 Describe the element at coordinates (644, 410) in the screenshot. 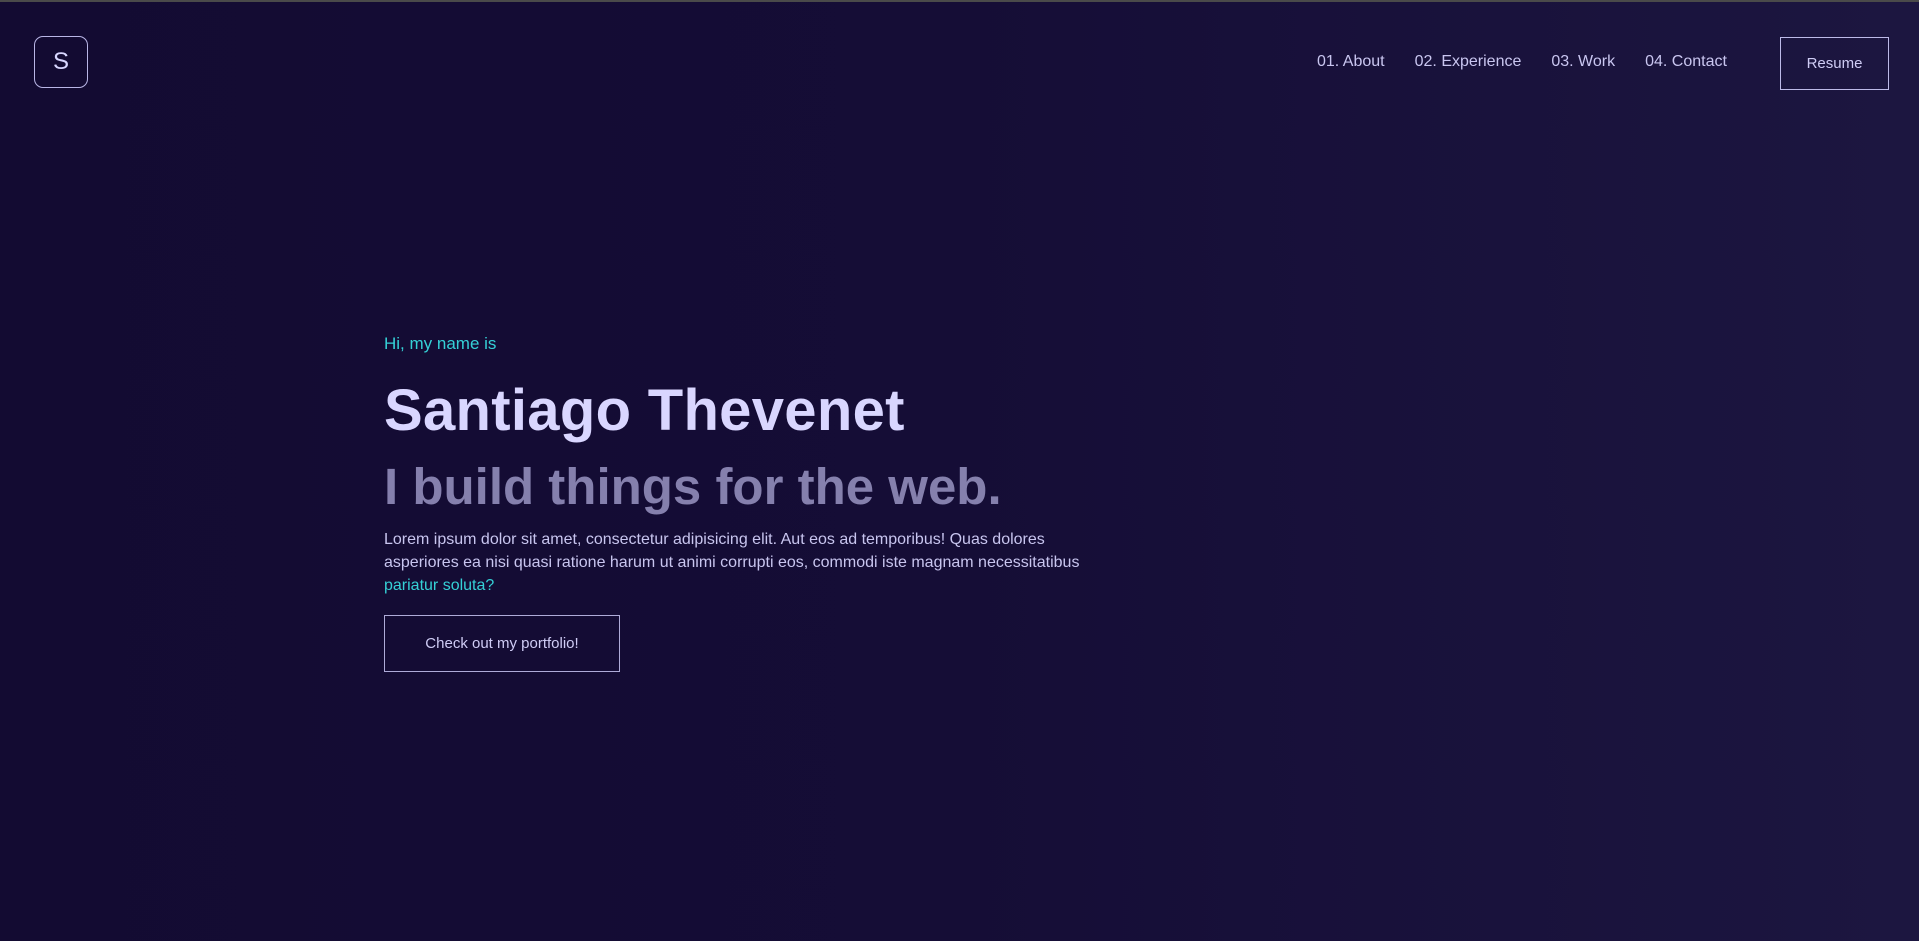

I see `hero-name: Santiago Thevenet` at that location.